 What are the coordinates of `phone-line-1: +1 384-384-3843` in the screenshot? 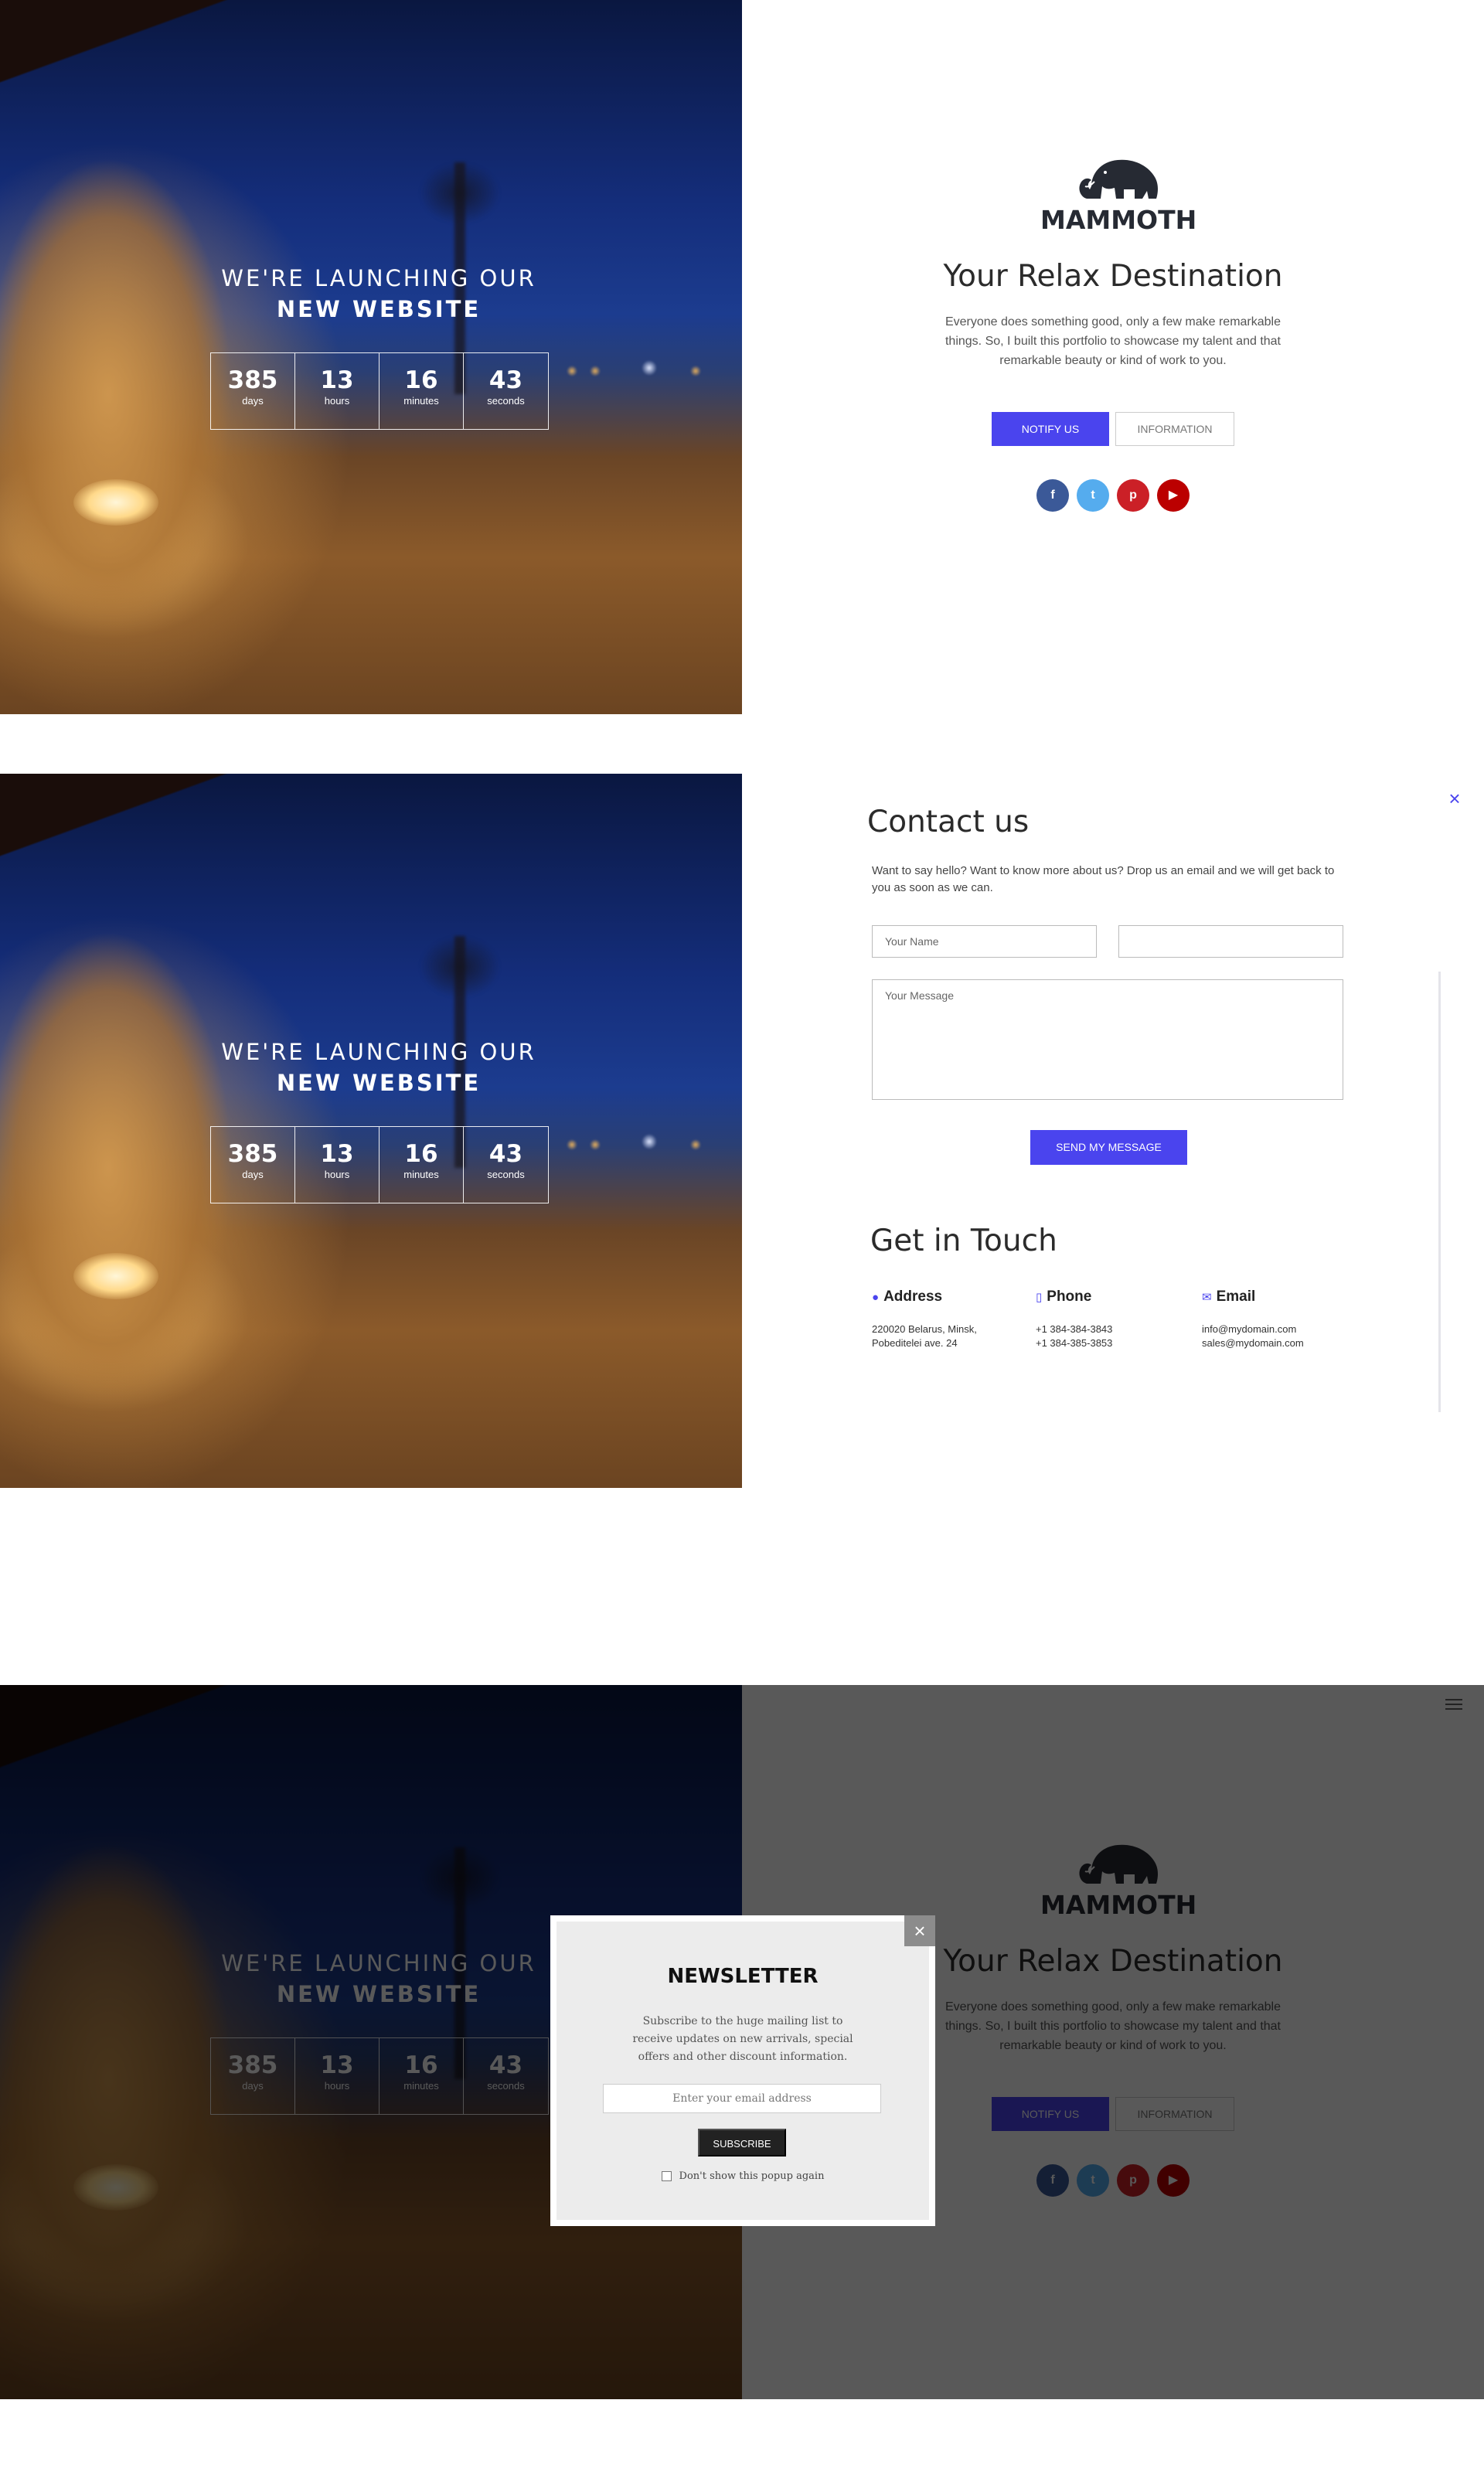 It's located at (1074, 1329).